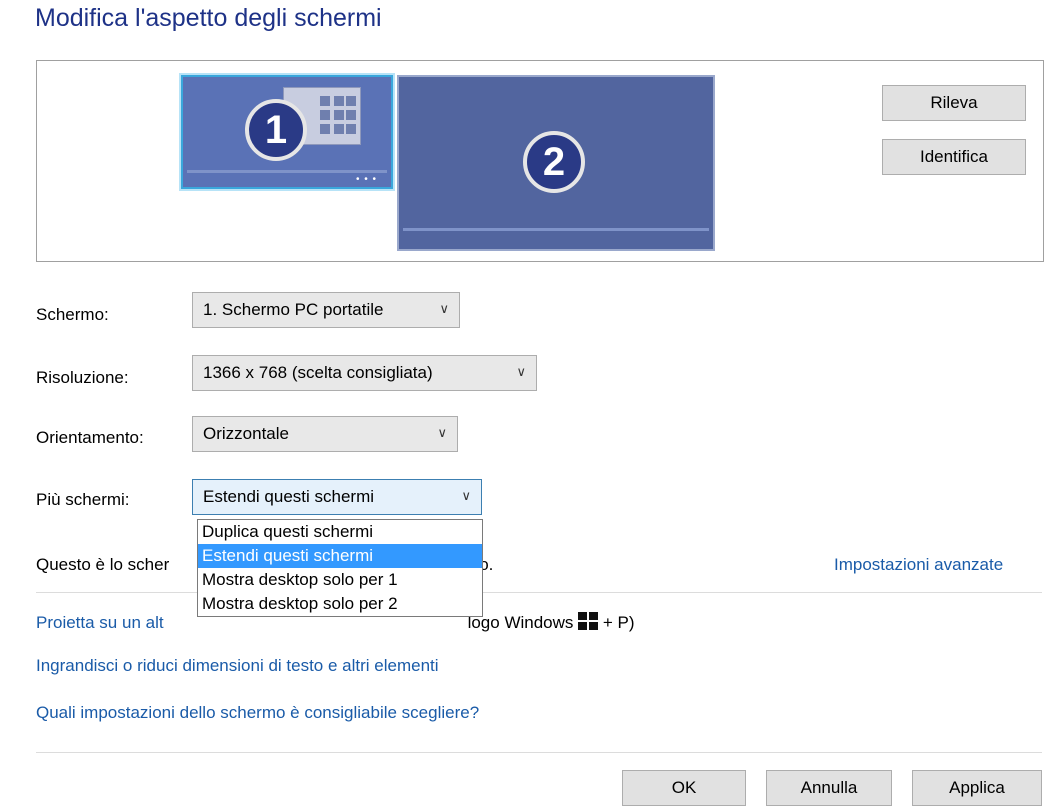  I want to click on info-text-start: Questo è lo scher, so click(103, 564).